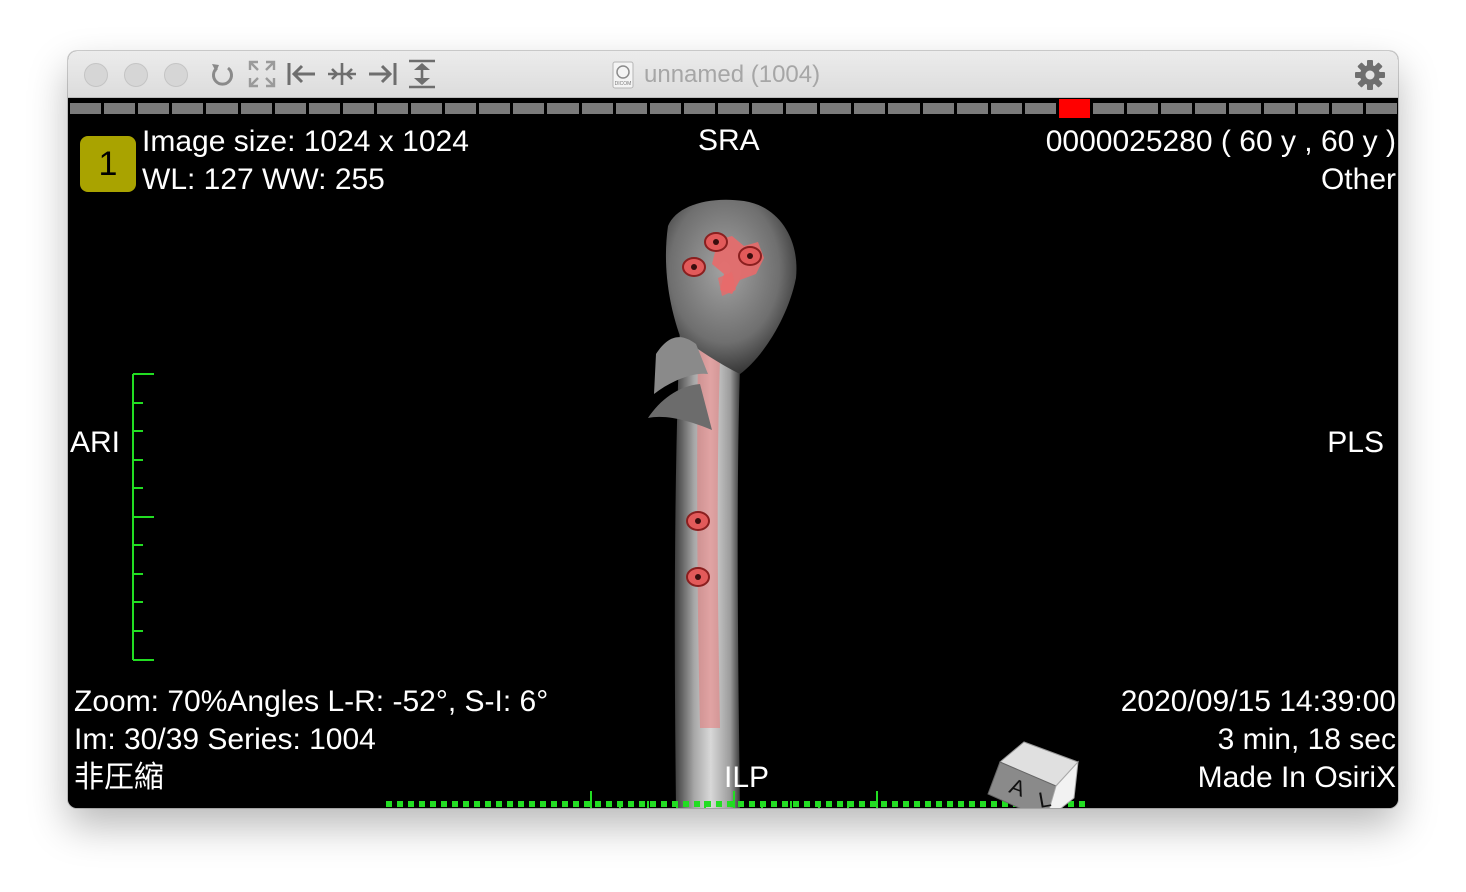  What do you see at coordinates (747, 777) in the screenshot?
I see `bottom-orientation-label: ILP` at bounding box center [747, 777].